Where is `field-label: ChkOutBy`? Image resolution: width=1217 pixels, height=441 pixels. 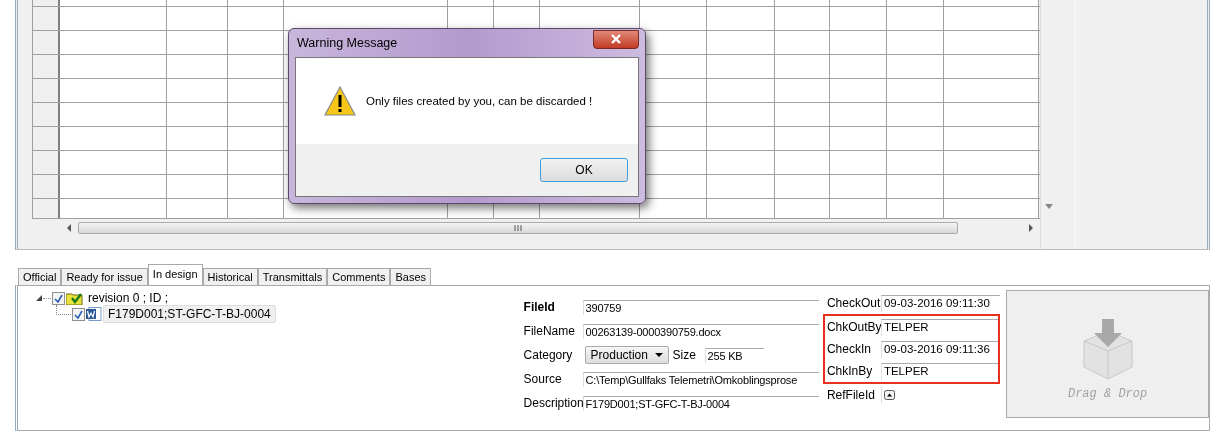
field-label: ChkOutBy is located at coordinates (853, 327).